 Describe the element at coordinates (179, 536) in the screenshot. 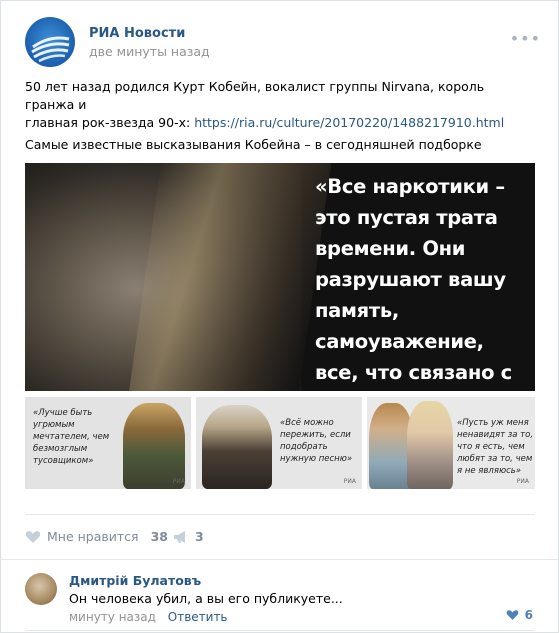

I see `megaphone-icon` at that location.